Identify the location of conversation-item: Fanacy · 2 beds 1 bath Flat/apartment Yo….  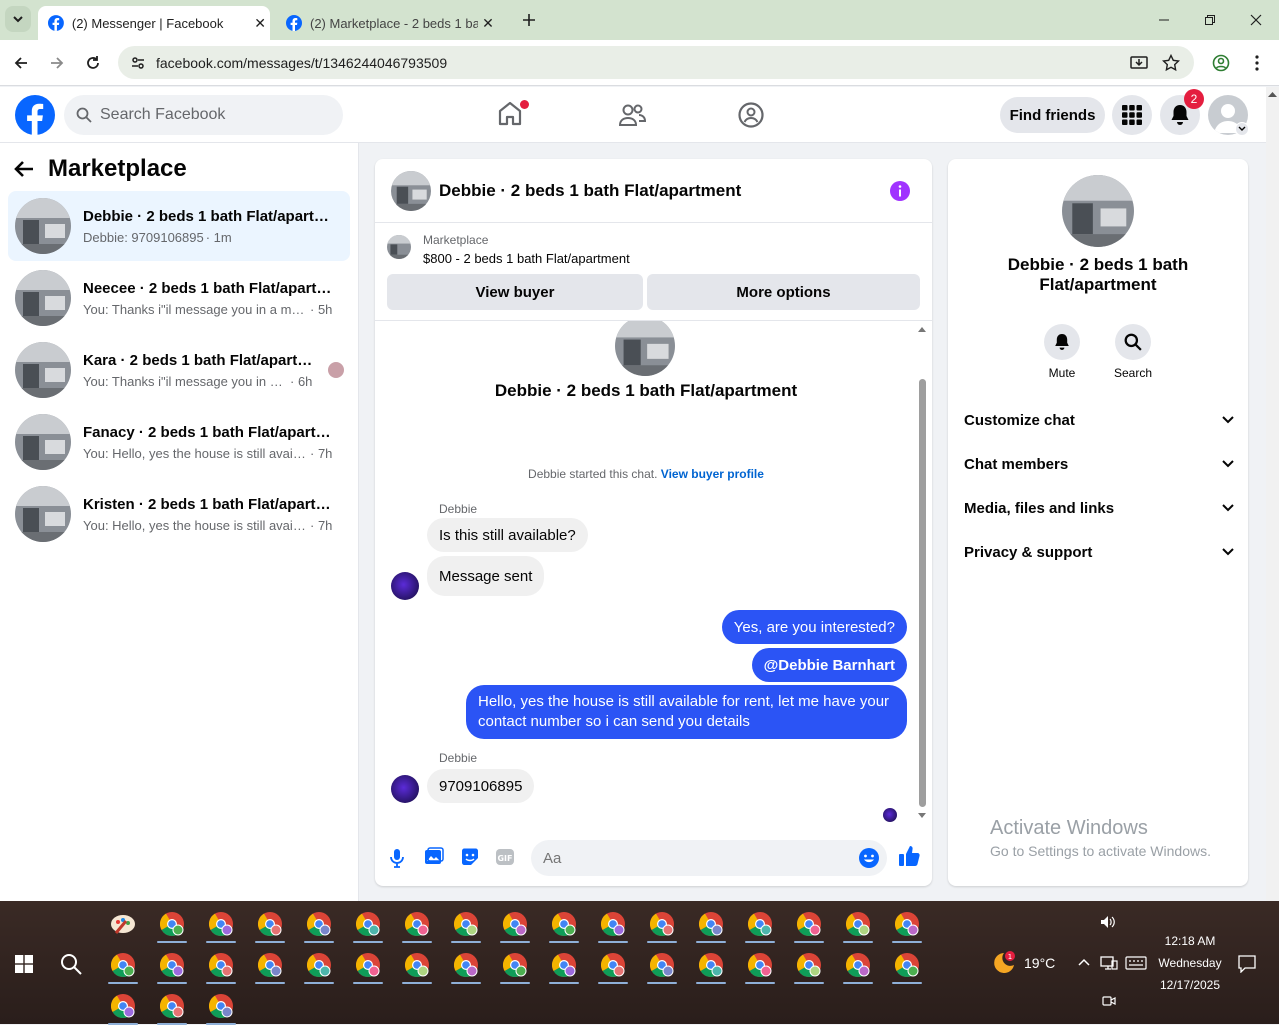
(179, 442).